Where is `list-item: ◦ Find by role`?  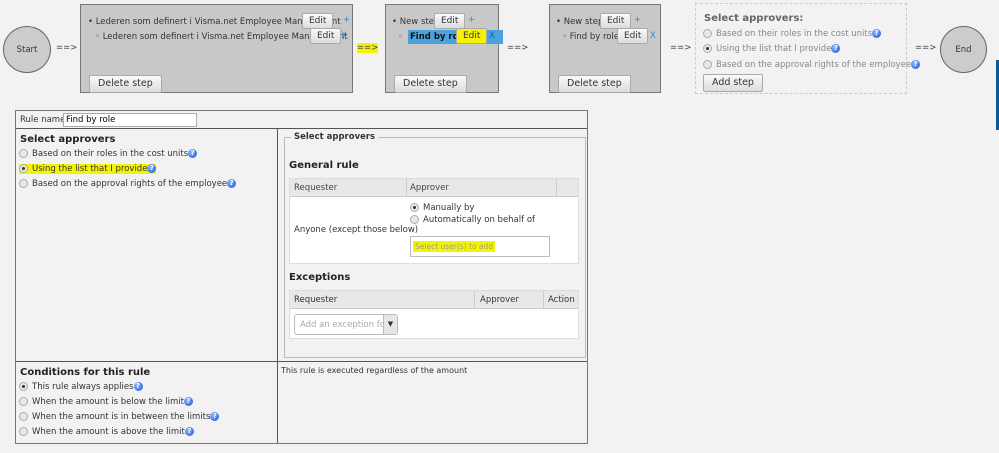 list-item: ◦ Find by role is located at coordinates (591, 37).